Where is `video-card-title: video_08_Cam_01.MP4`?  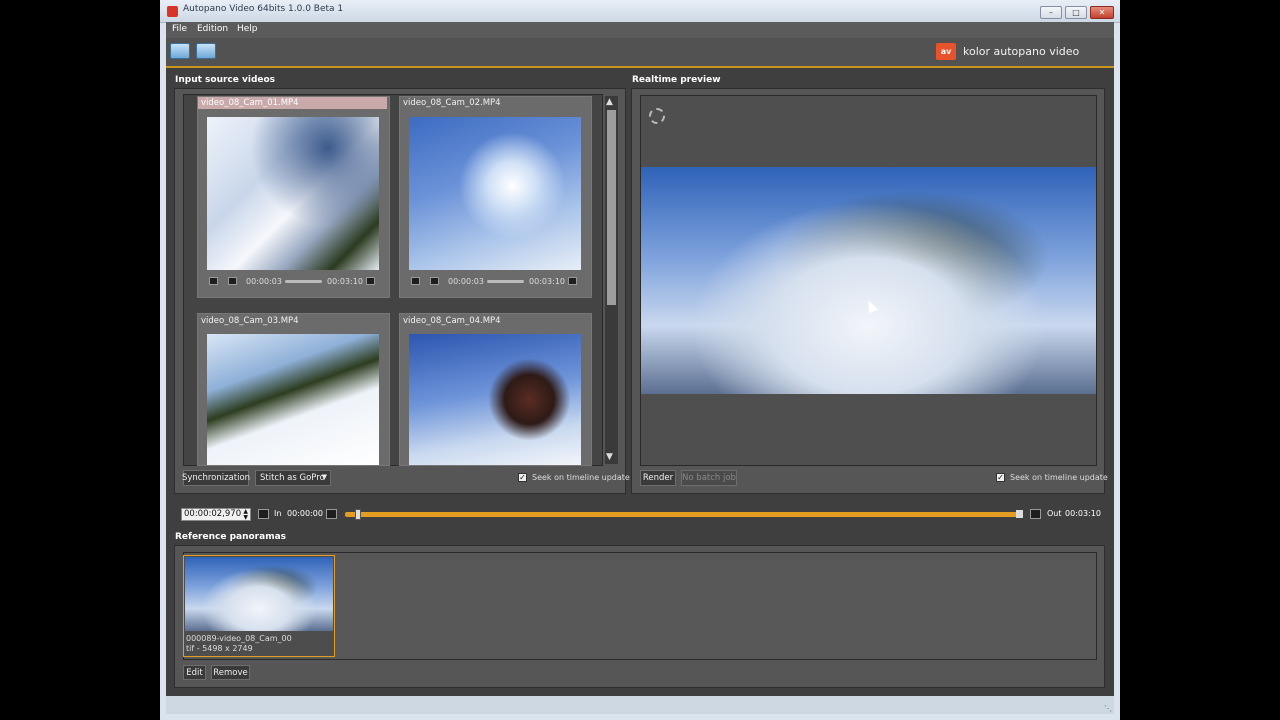
video-card-title: video_08_Cam_01.MP4 is located at coordinates (250, 103).